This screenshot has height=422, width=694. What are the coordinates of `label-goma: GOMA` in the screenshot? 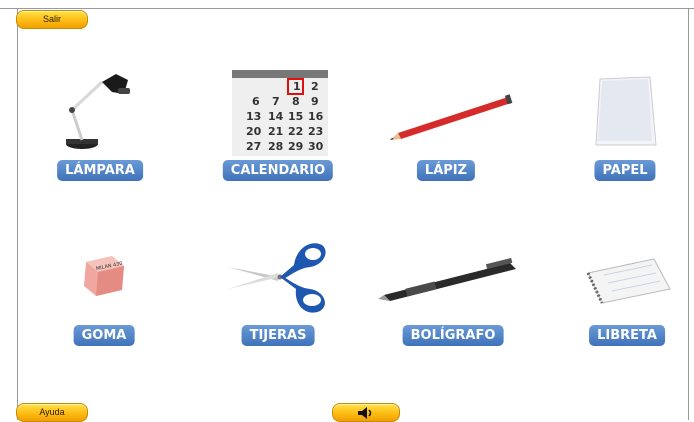 It's located at (104, 335).